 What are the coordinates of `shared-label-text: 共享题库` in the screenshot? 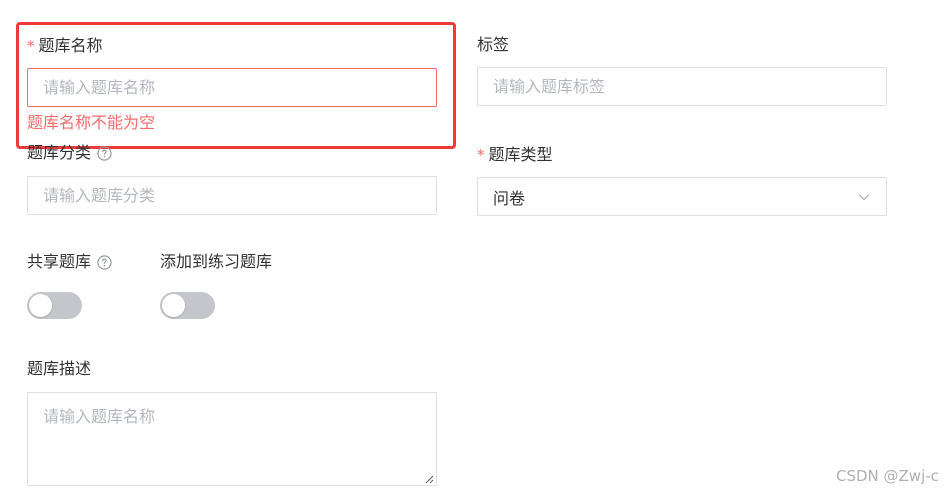 It's located at (59, 261).